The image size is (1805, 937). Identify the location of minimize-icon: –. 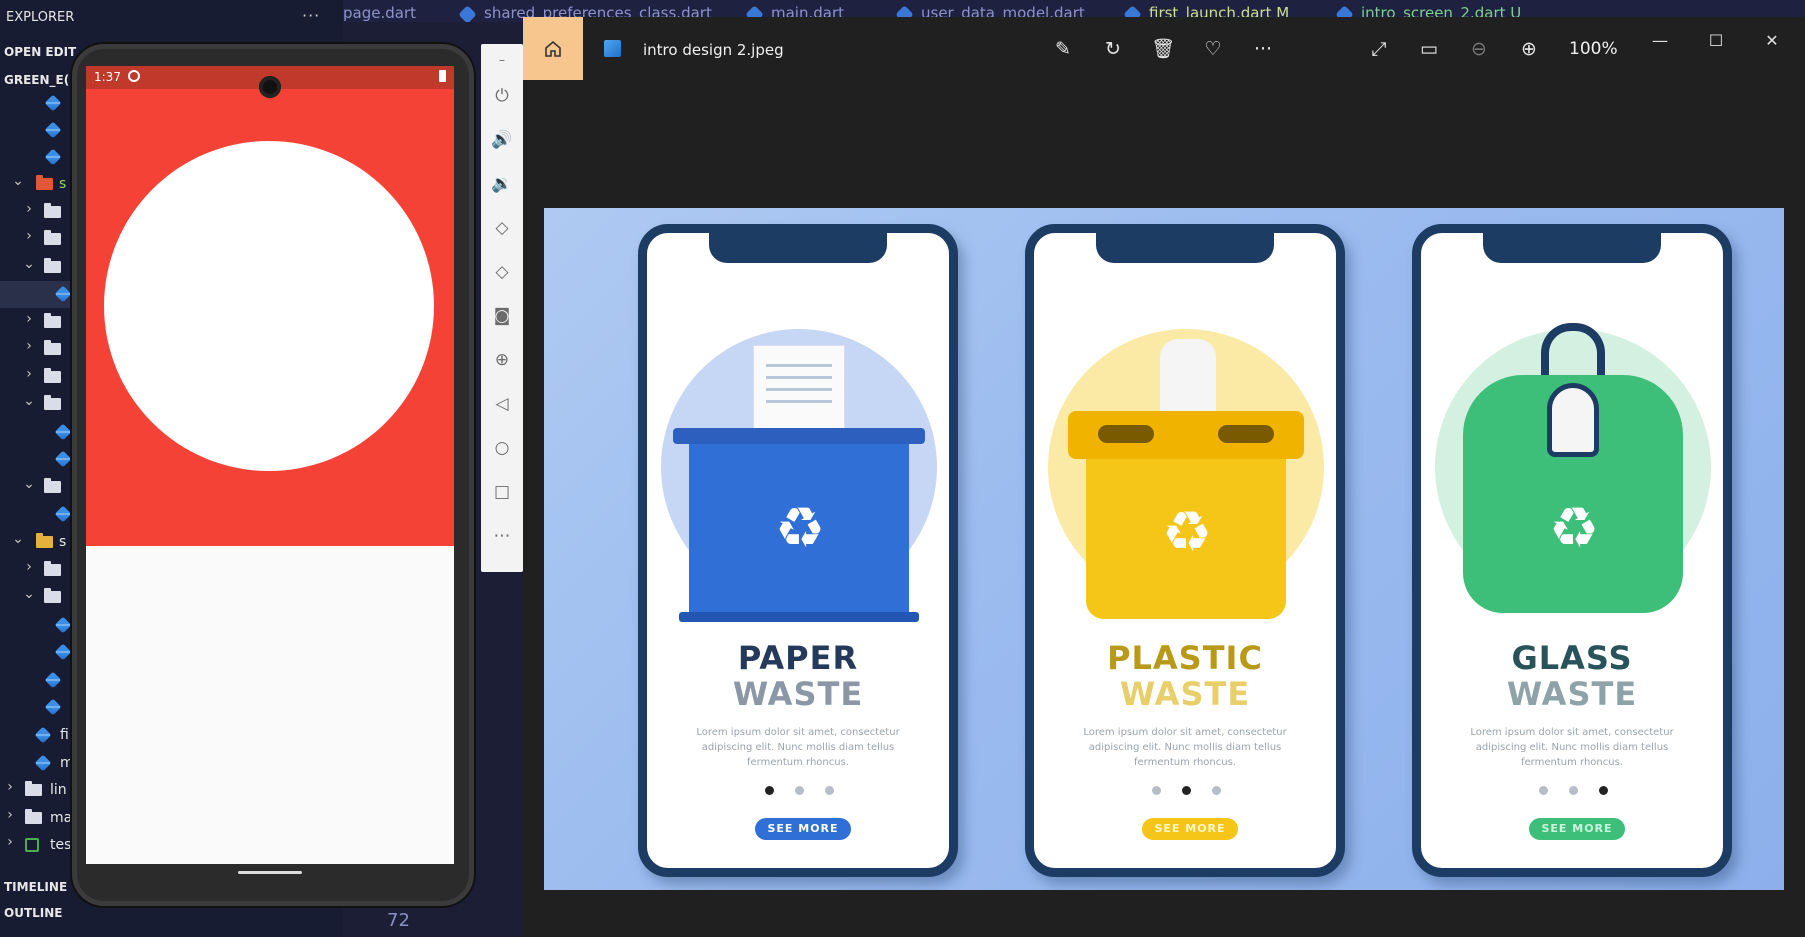
(502, 60).